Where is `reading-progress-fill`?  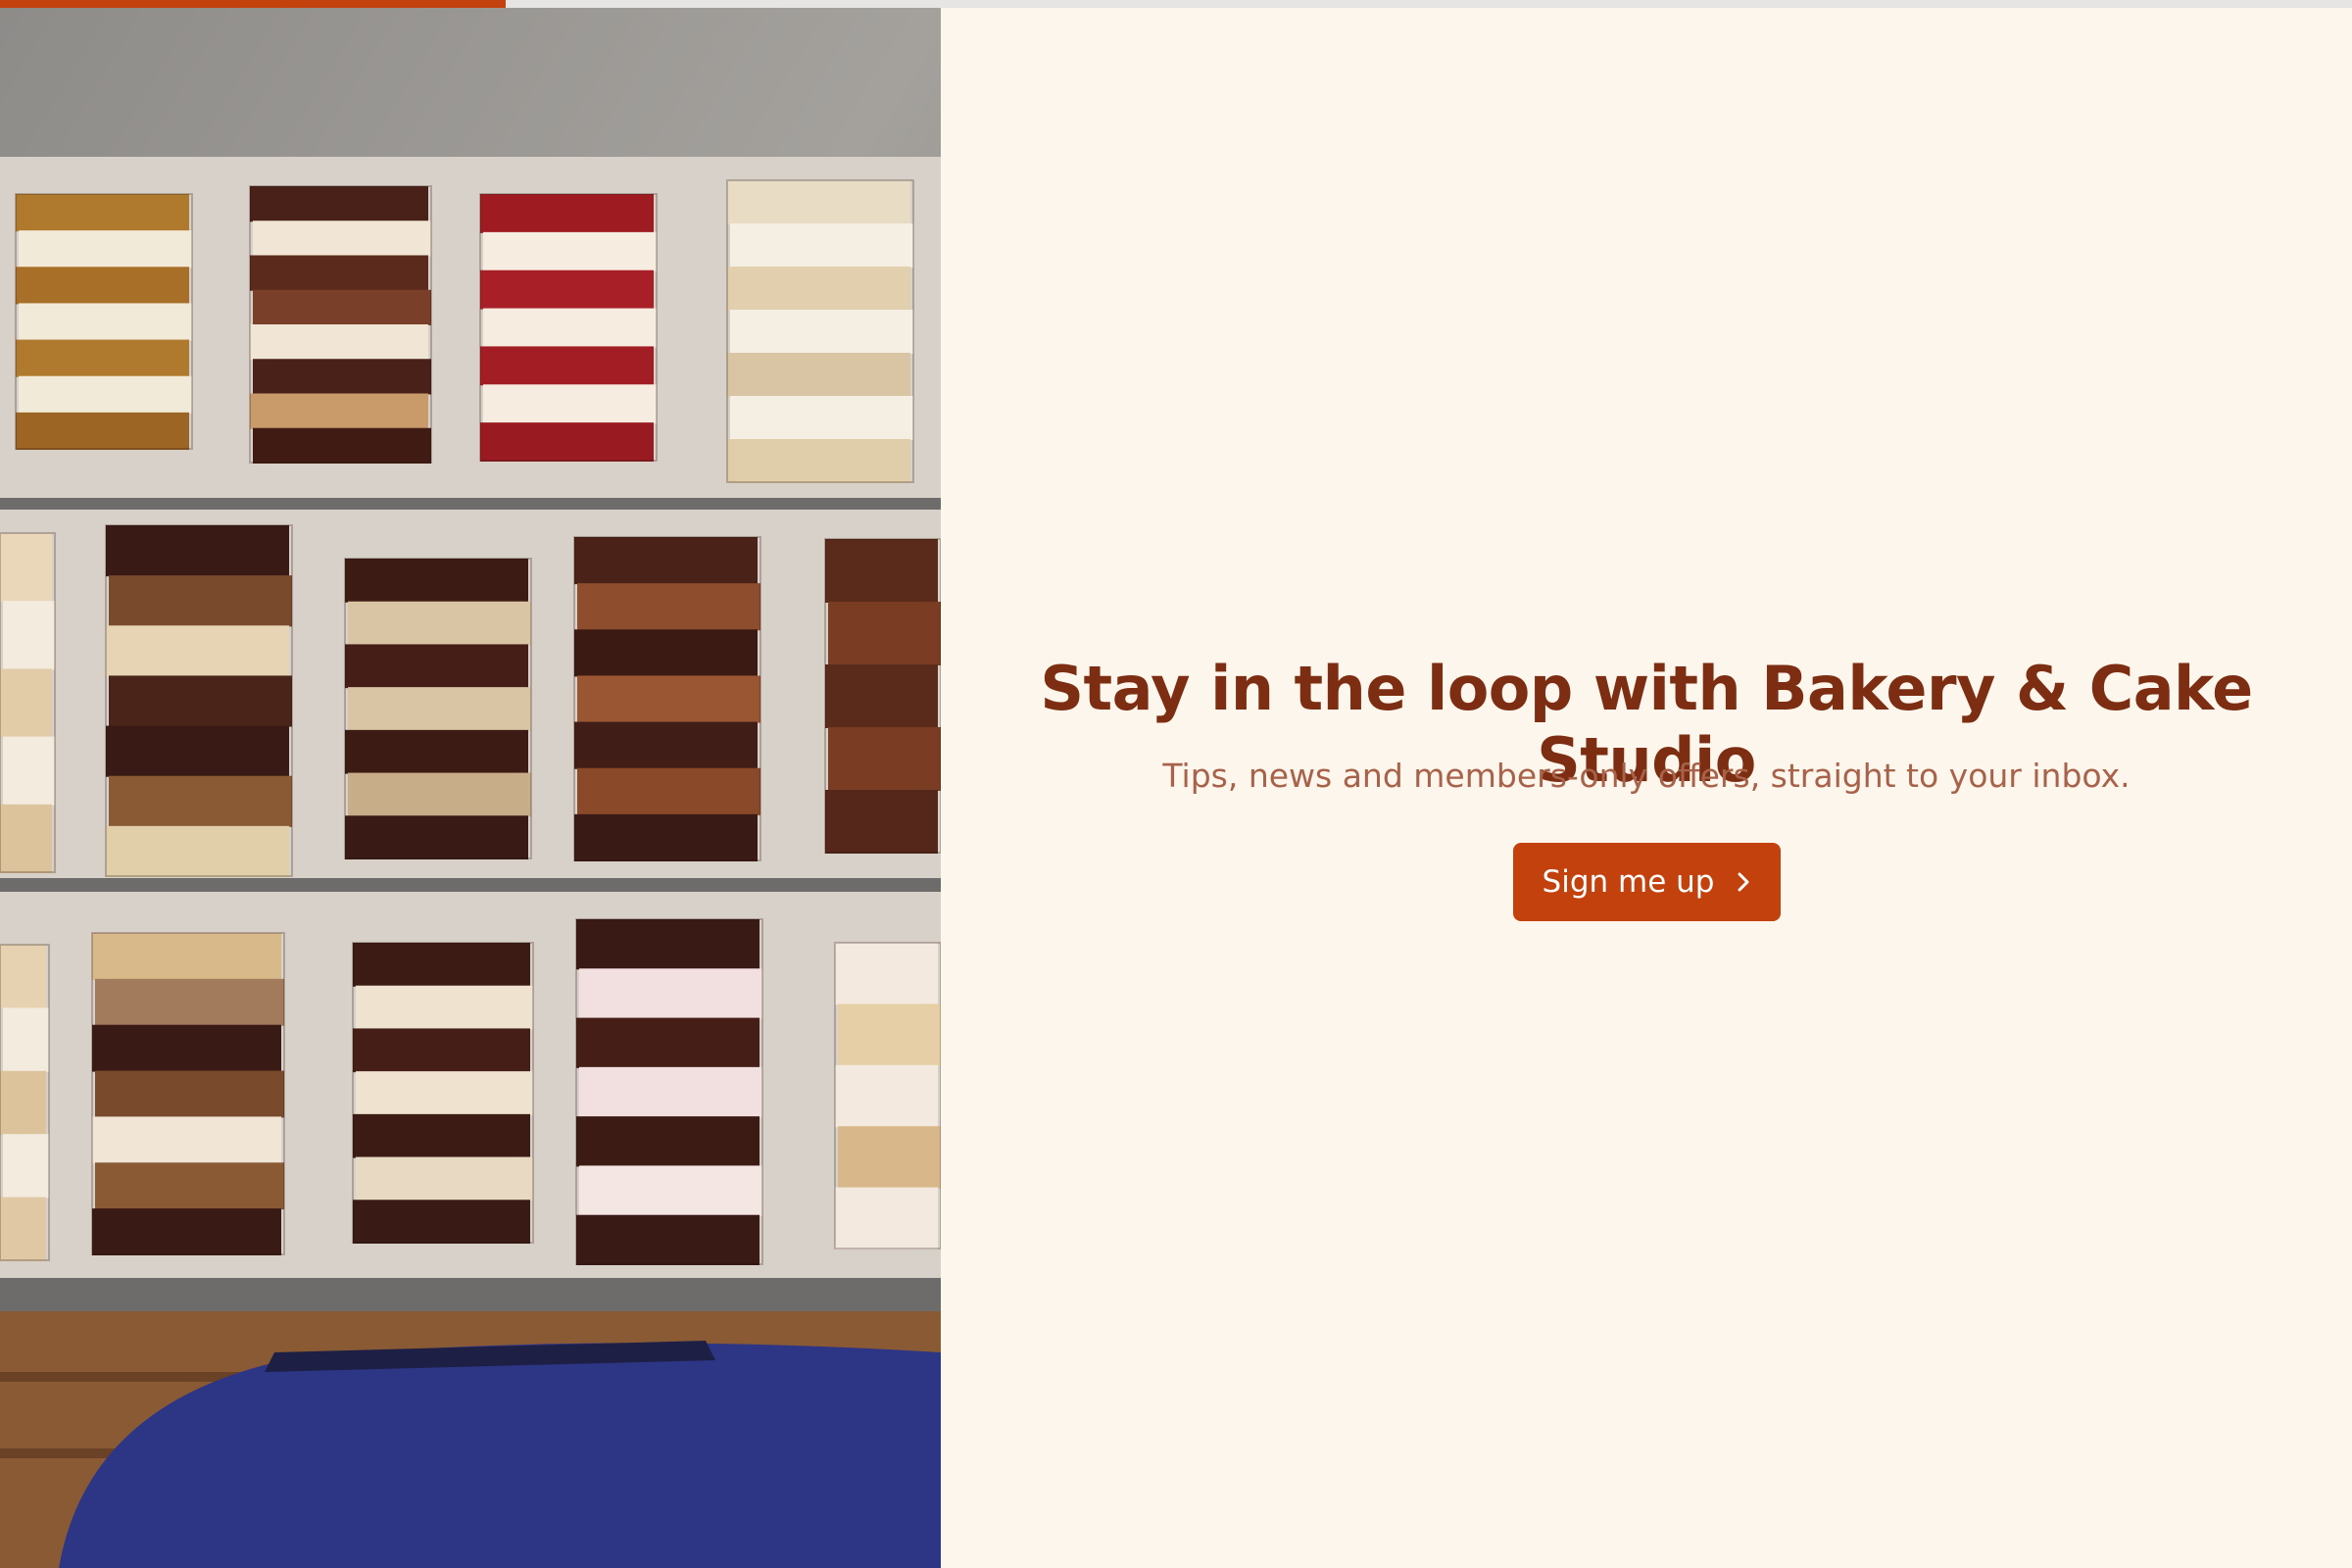 reading-progress-fill is located at coordinates (253, 4).